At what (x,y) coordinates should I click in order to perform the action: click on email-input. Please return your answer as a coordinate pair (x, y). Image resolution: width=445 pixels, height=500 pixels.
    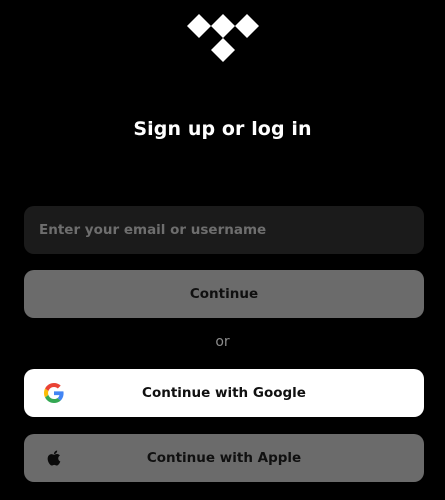
    Looking at the image, I should click on (224, 230).